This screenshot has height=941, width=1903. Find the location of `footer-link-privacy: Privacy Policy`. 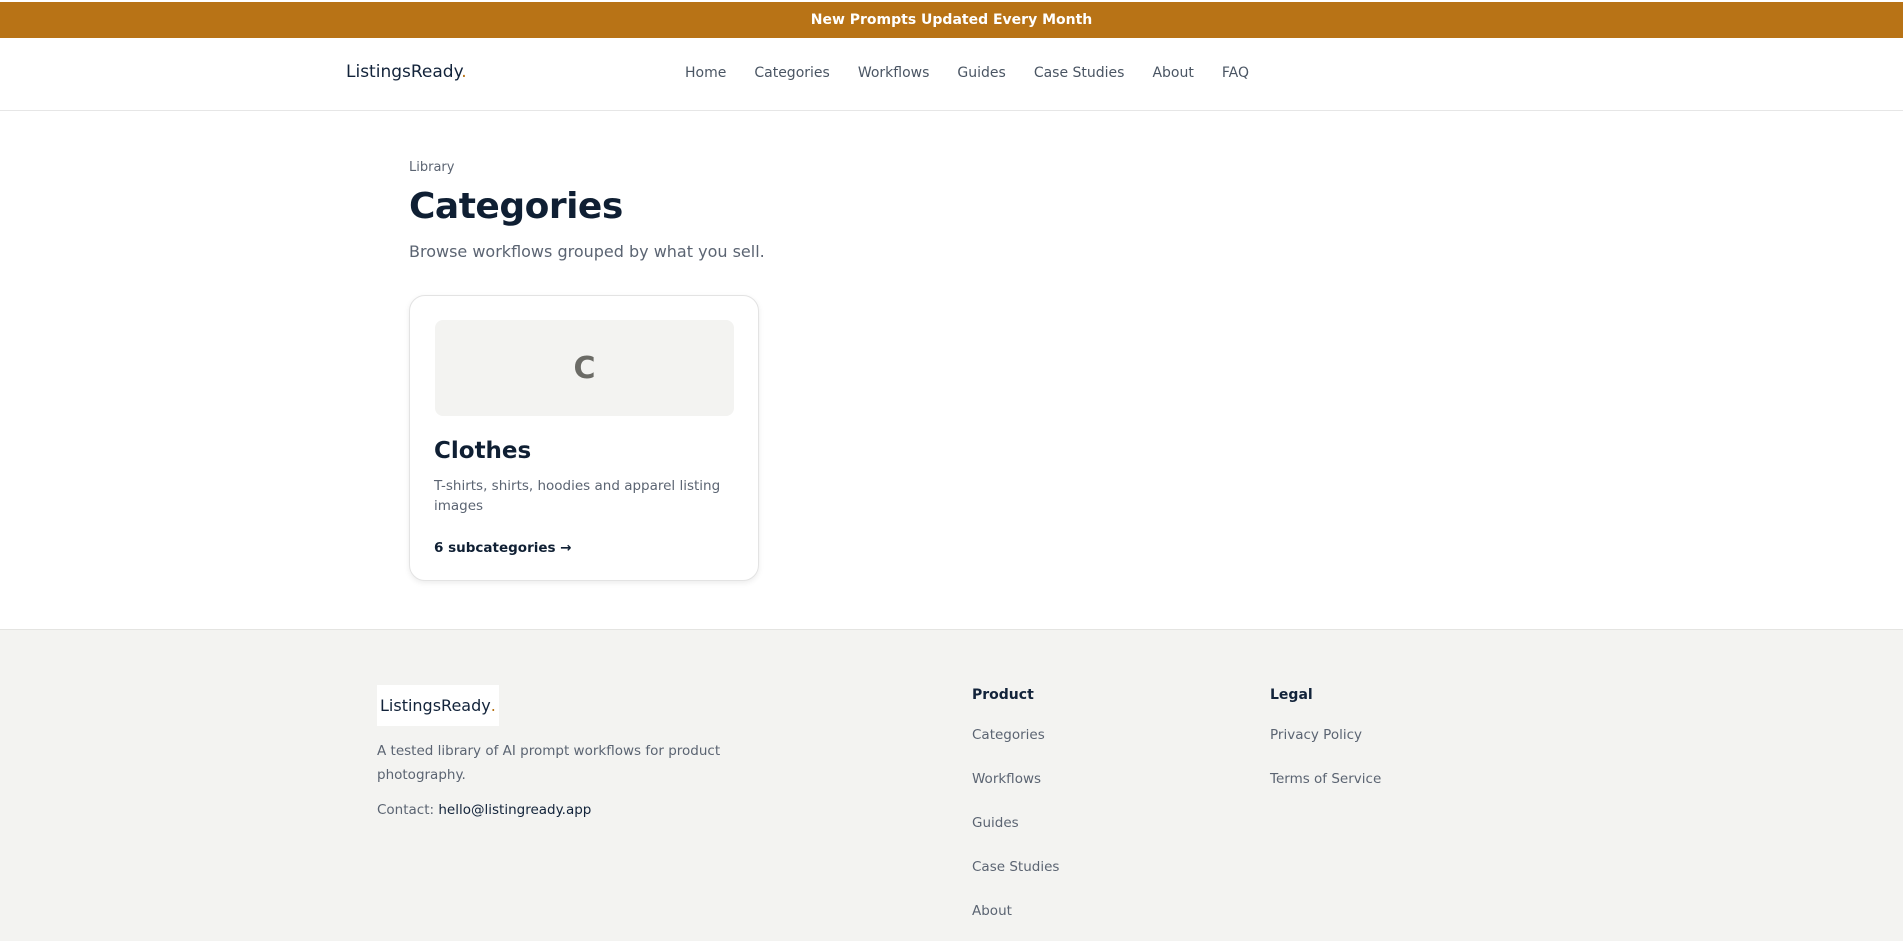

footer-link-privacy: Privacy Policy is located at coordinates (1325, 749).